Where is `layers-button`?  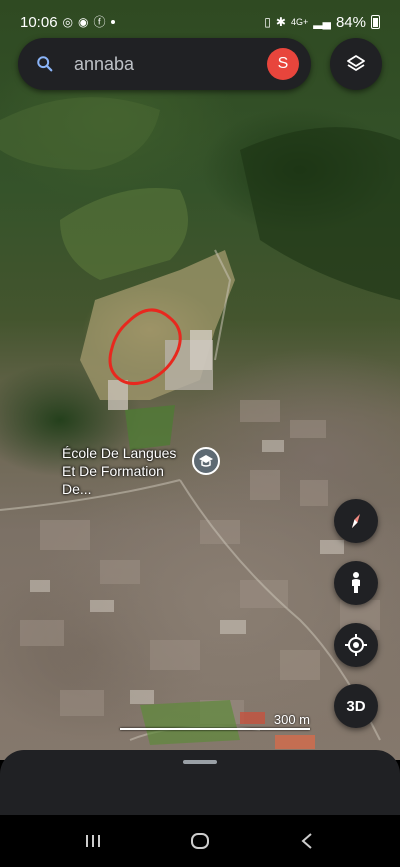 layers-button is located at coordinates (356, 64).